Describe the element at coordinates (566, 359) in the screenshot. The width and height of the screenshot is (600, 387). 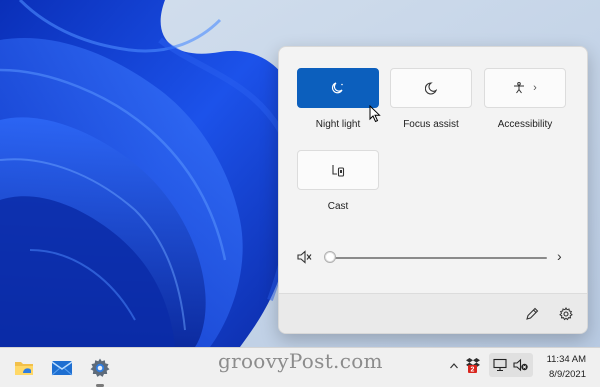
I see `clock-time: 11:34 AM` at that location.